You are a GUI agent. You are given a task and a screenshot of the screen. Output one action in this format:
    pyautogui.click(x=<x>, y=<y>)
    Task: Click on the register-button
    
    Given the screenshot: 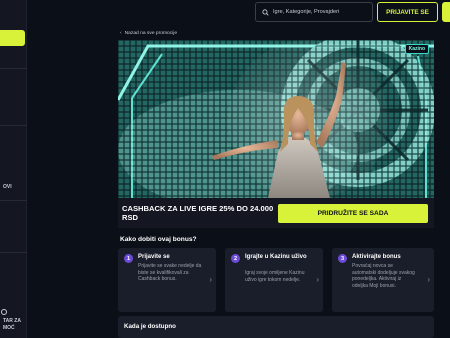 What is the action you would take?
    pyautogui.click(x=446, y=12)
    